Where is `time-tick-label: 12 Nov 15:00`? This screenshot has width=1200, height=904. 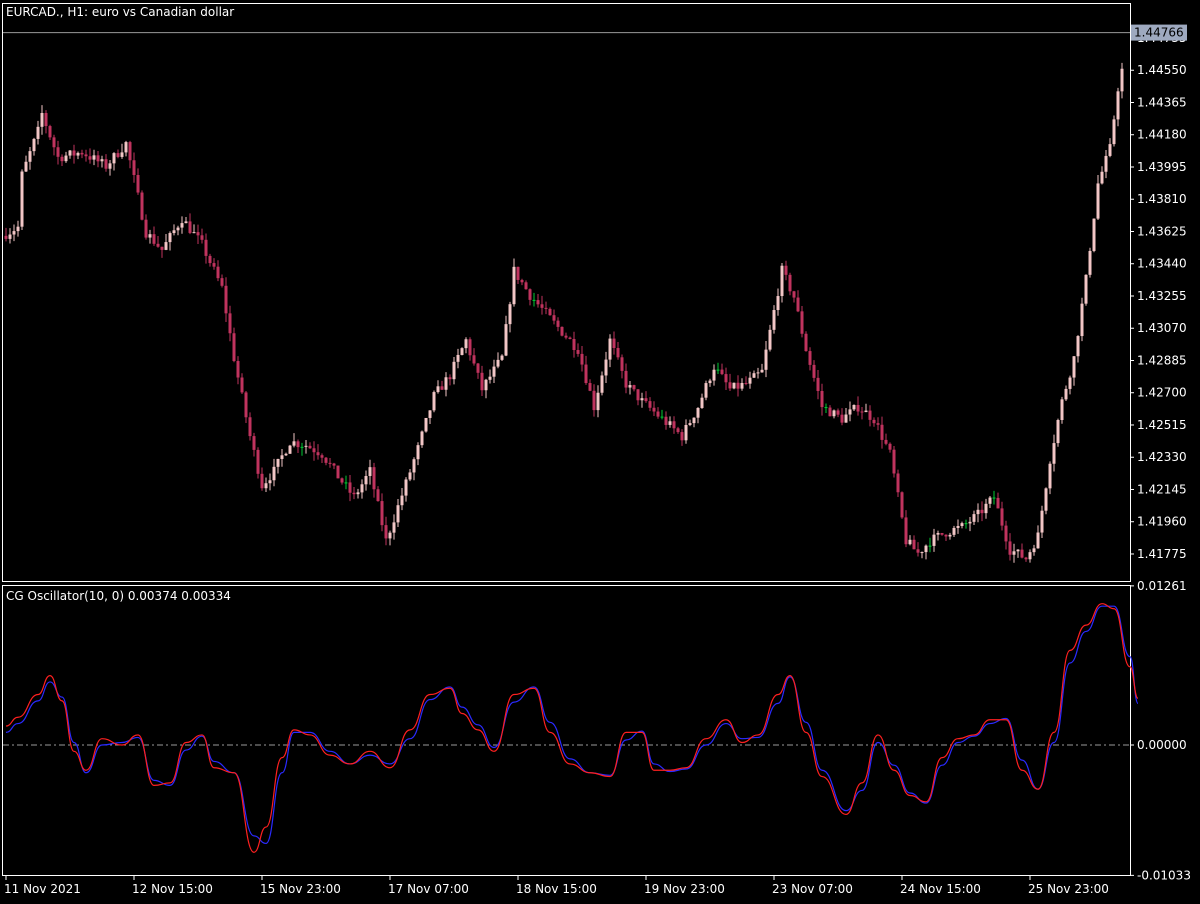 time-tick-label: 12 Nov 15:00 is located at coordinates (172, 889).